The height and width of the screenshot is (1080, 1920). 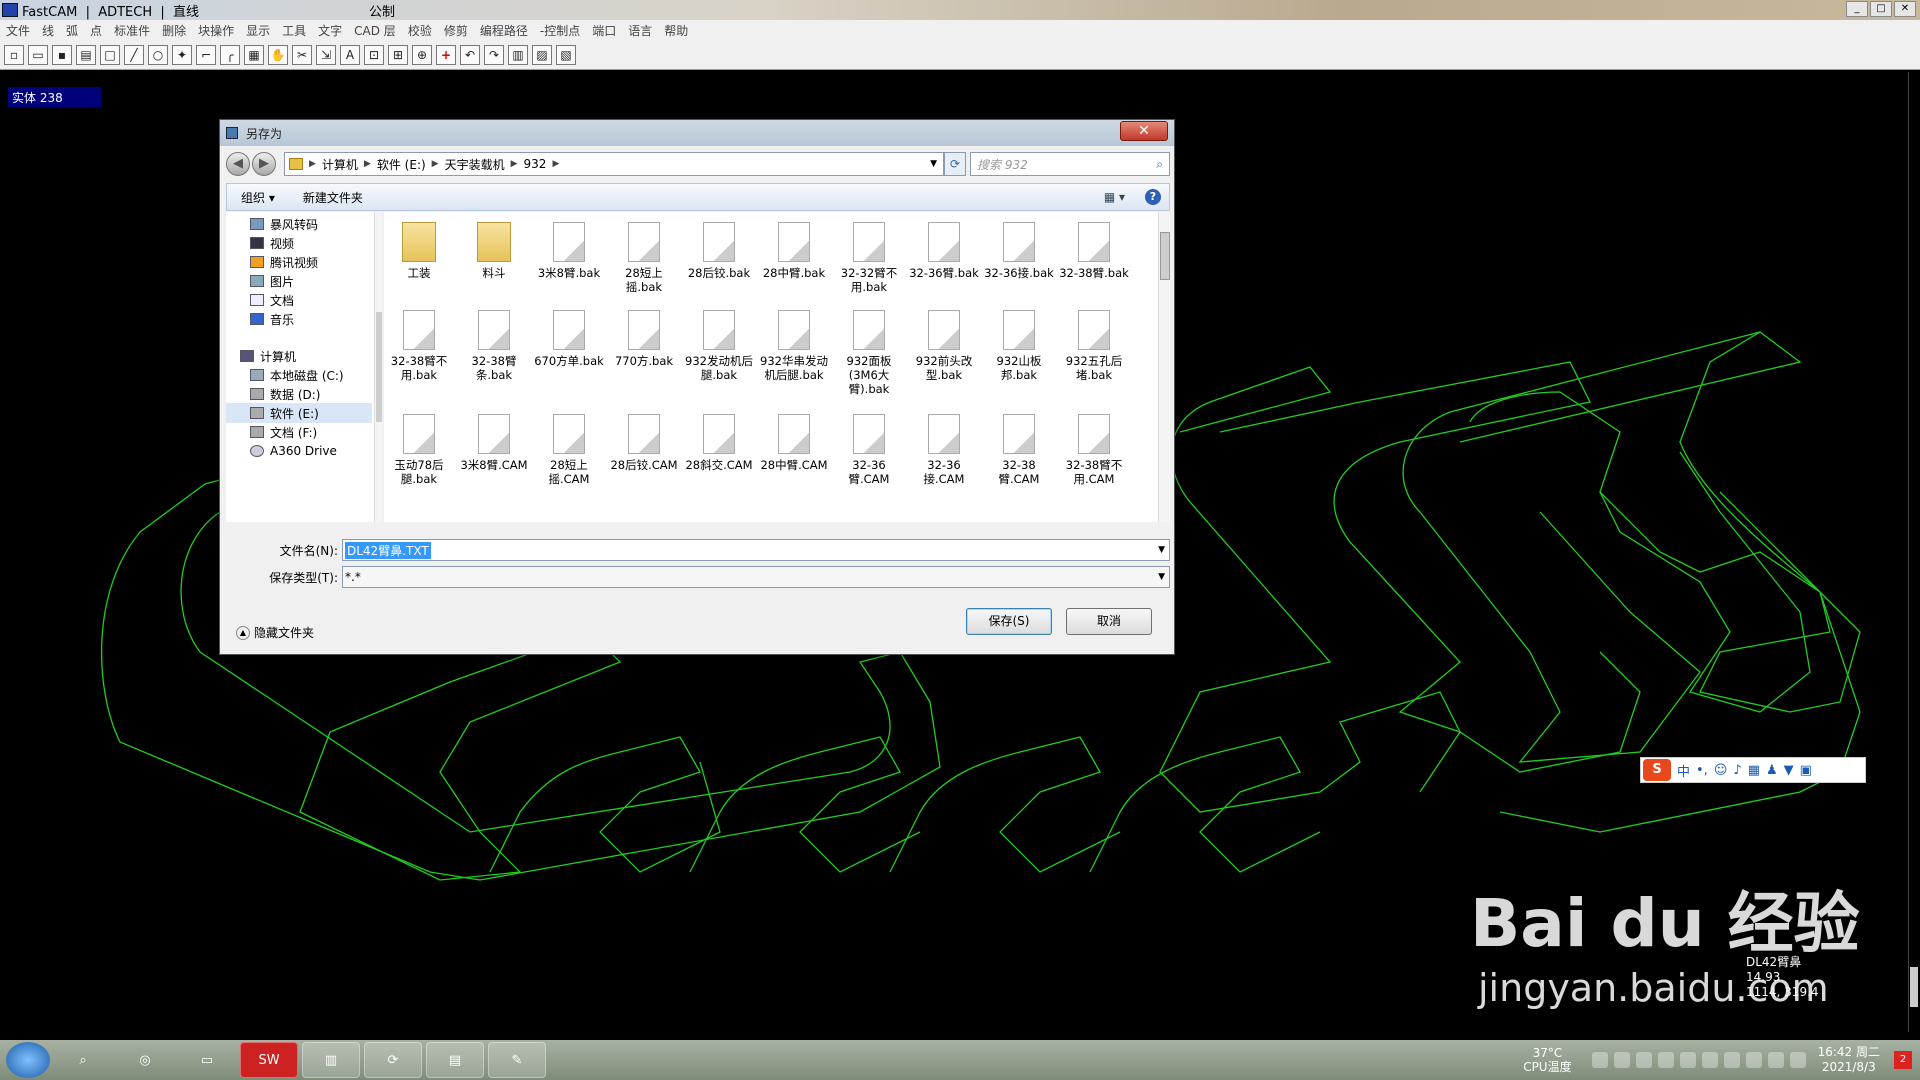 What do you see at coordinates (1857, 9) in the screenshot?
I see `minimize-button: _` at bounding box center [1857, 9].